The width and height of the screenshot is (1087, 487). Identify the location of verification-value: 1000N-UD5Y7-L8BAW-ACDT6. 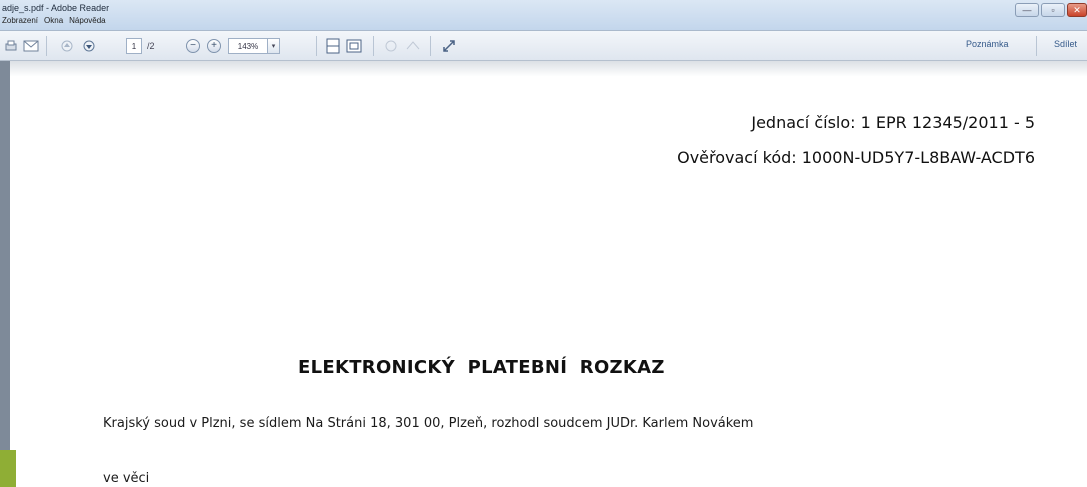
(918, 157).